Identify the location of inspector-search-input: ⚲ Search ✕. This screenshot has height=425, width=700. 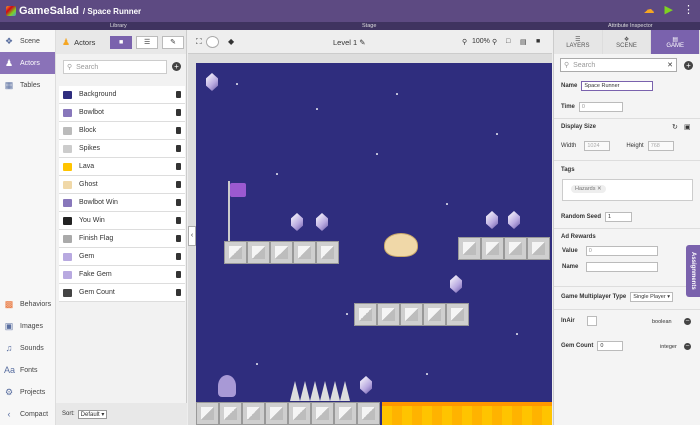
(618, 65).